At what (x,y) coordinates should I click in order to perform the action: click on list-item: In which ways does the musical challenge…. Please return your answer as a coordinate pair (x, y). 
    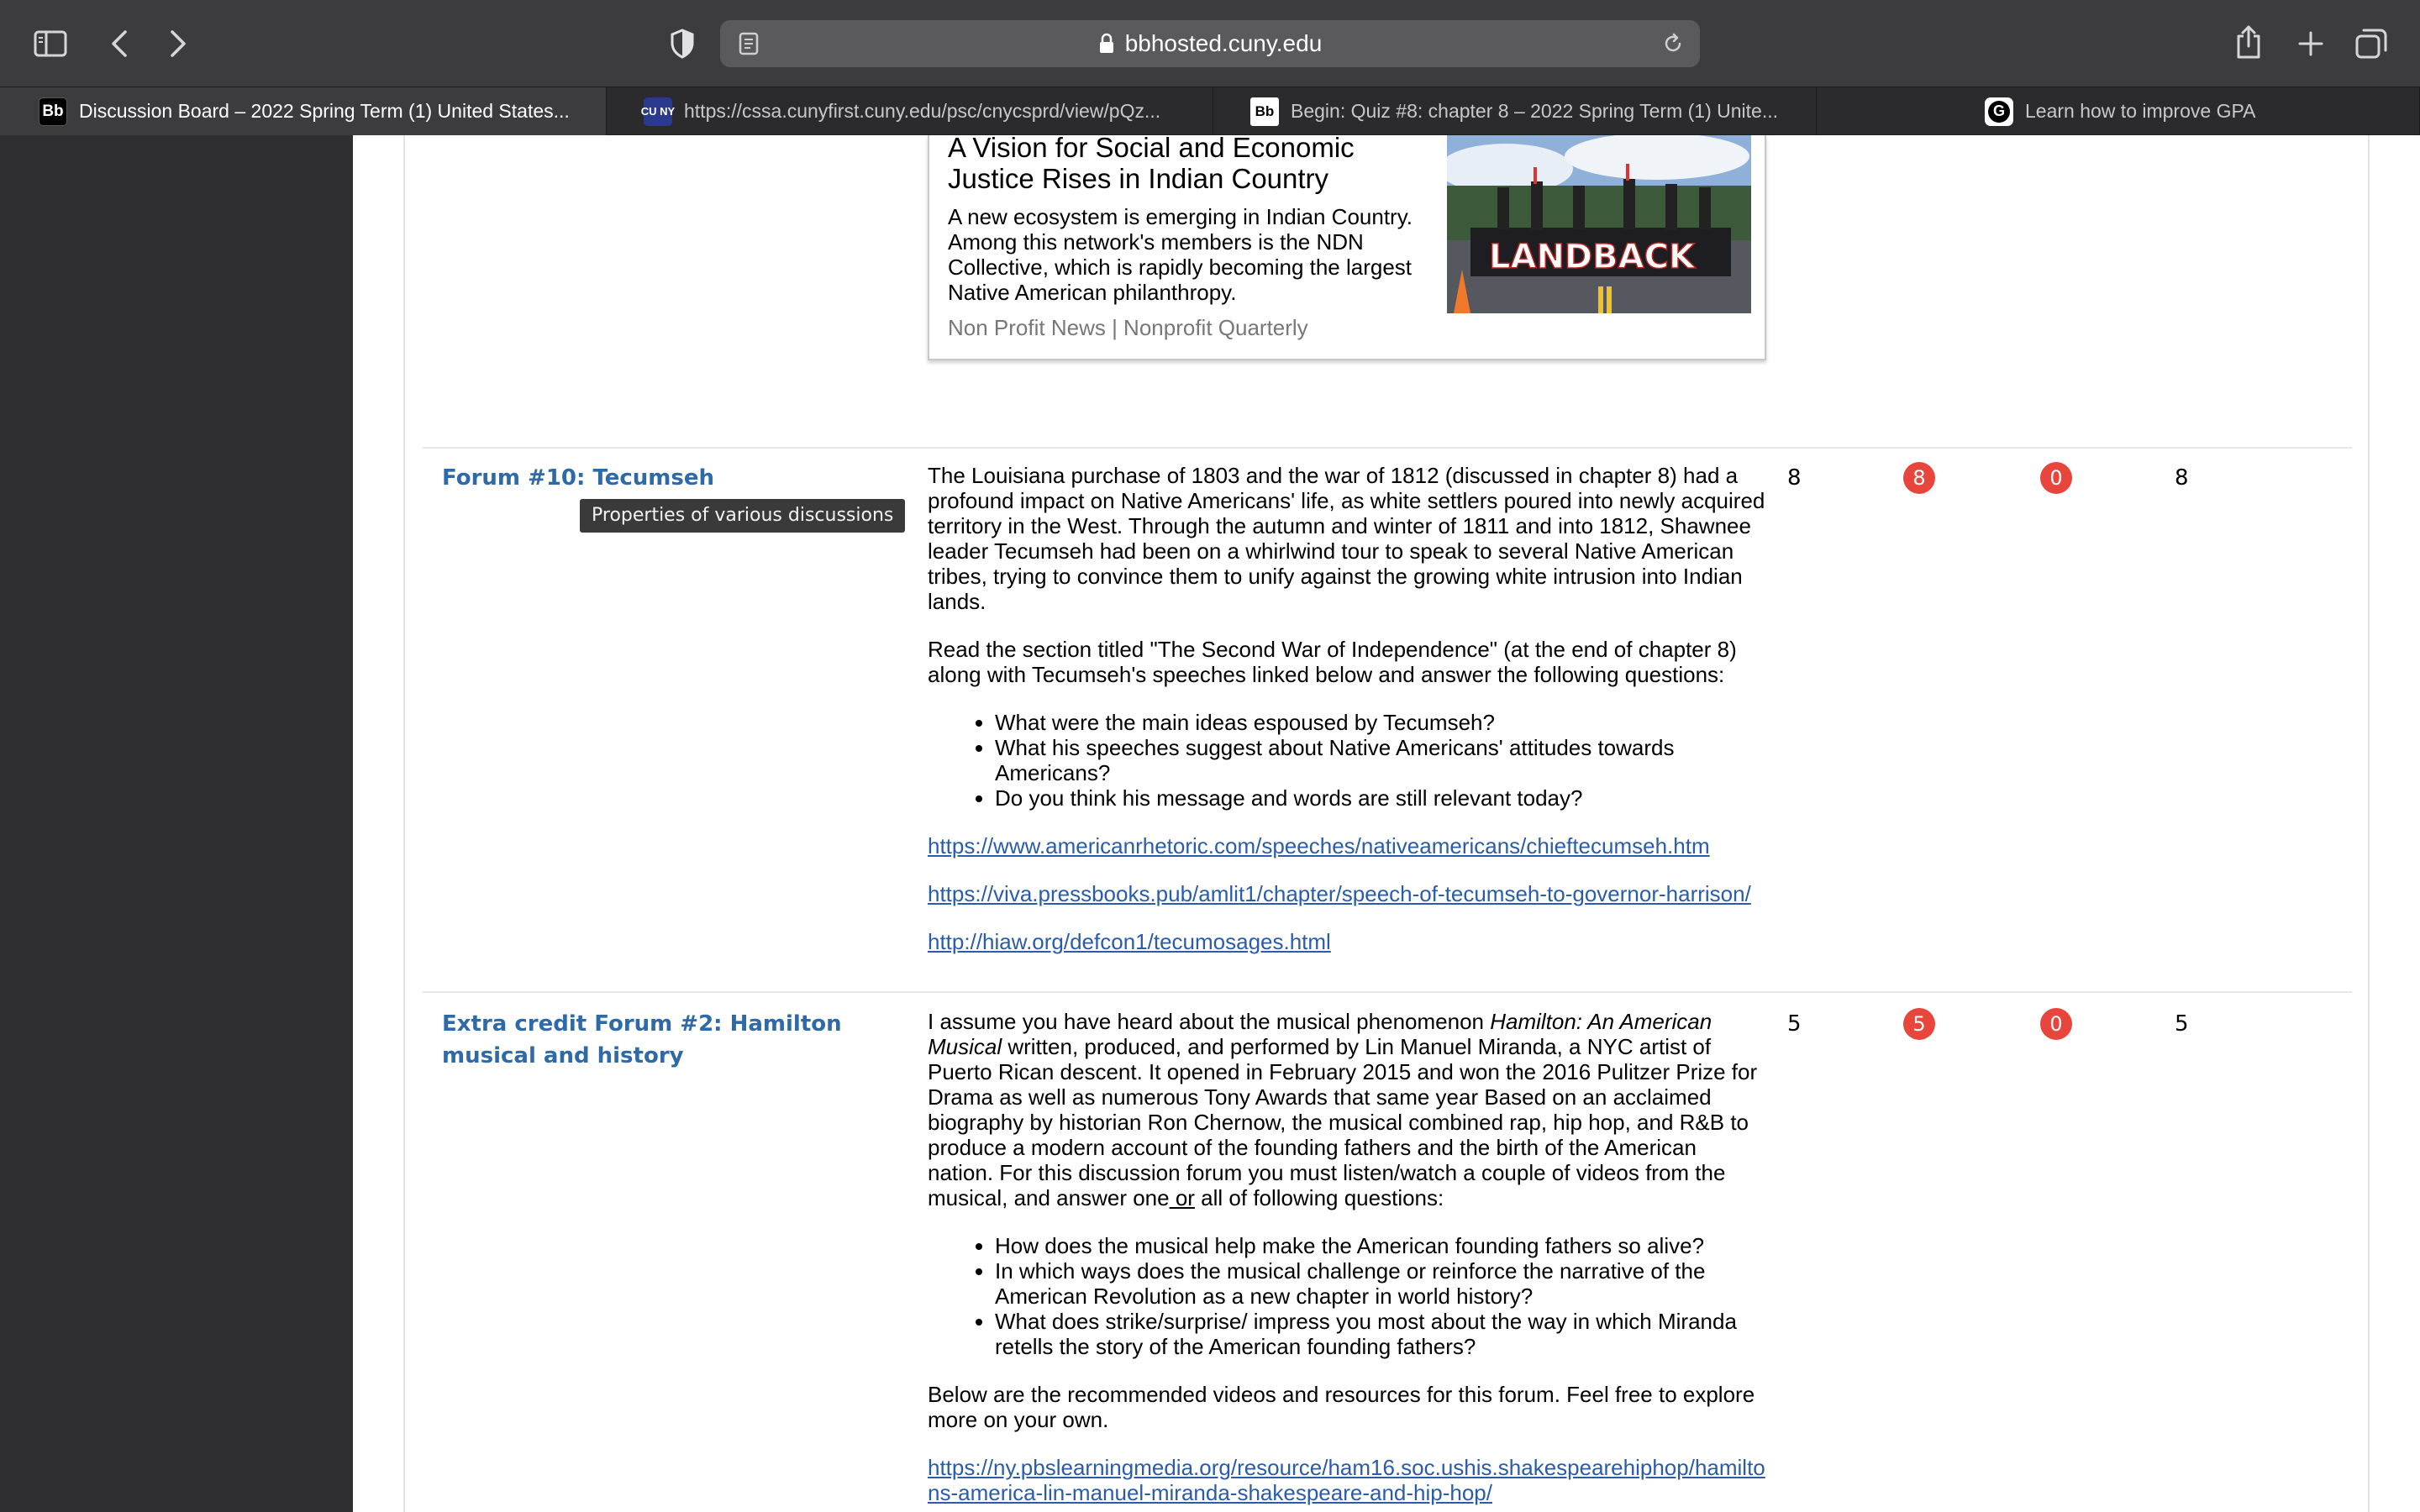
    Looking at the image, I should click on (1381, 1283).